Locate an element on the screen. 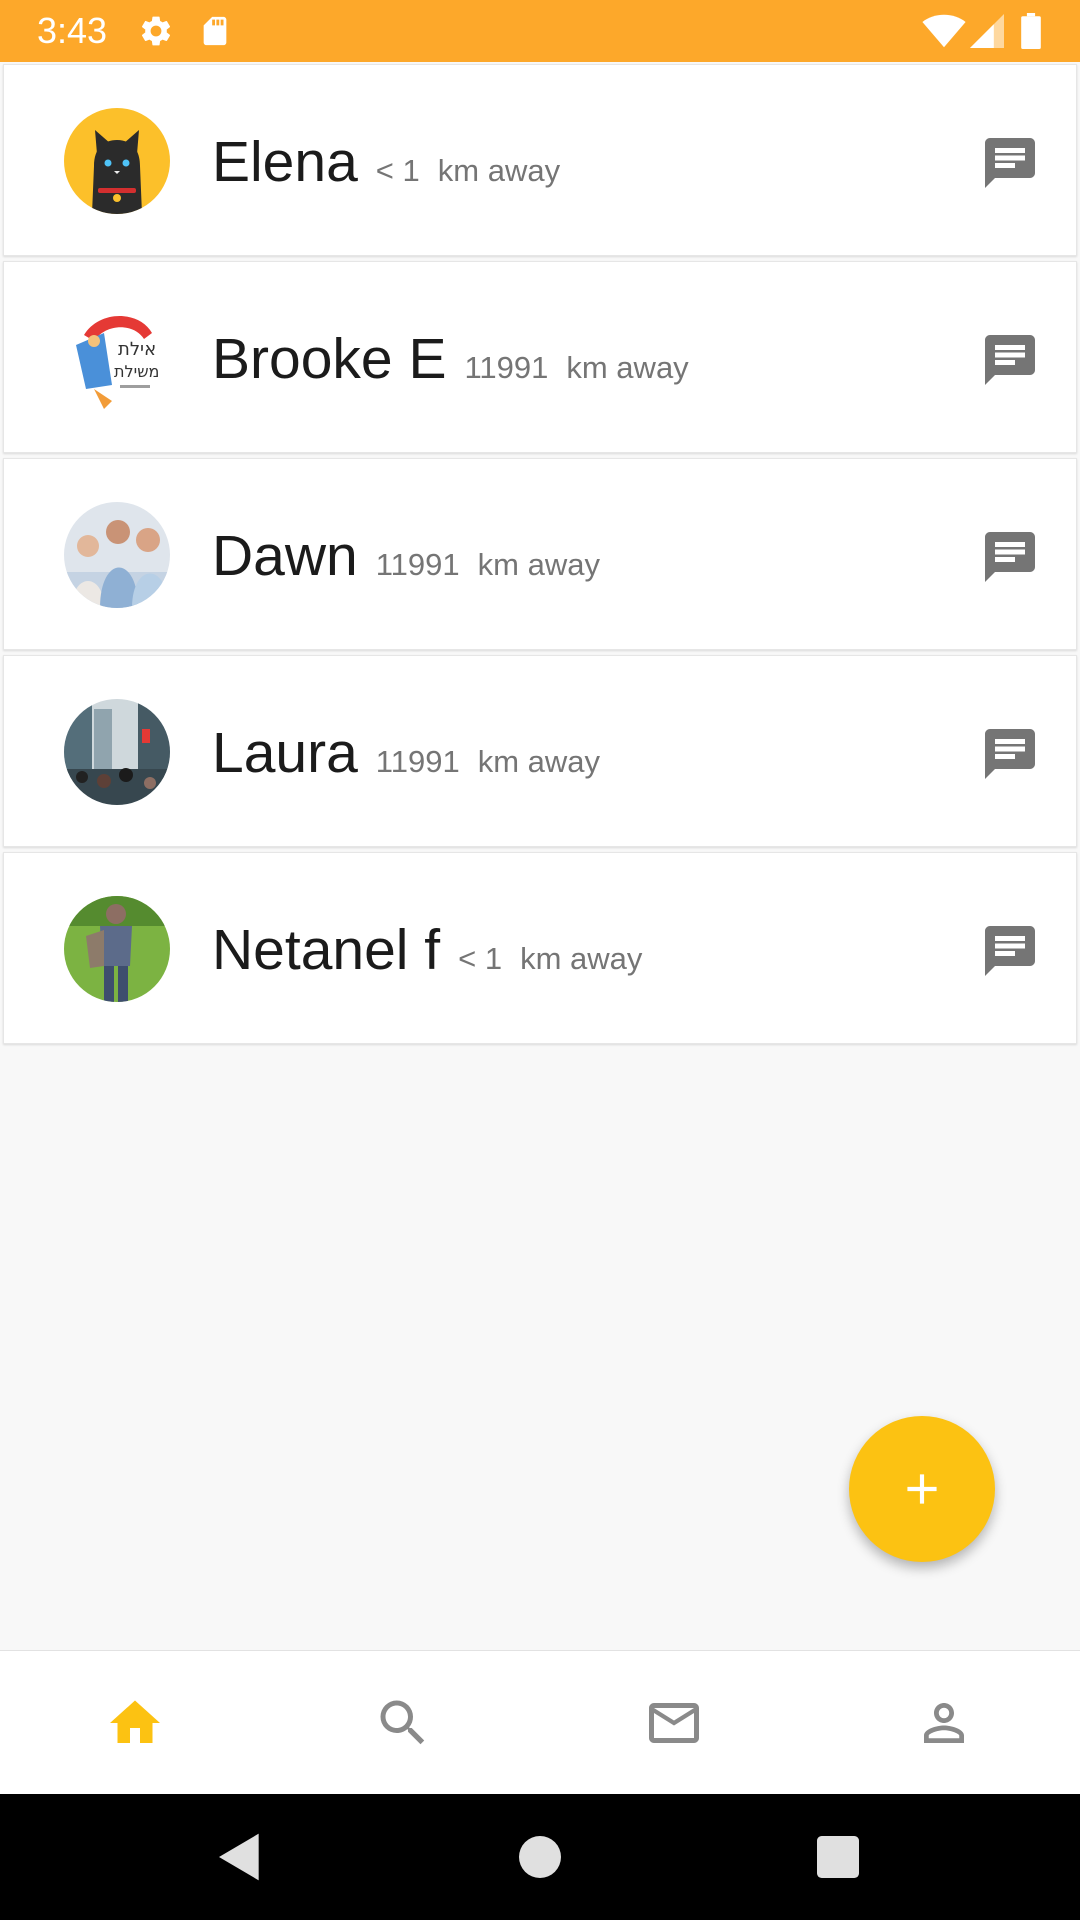 The width and height of the screenshot is (1080, 1920). recents-icon is located at coordinates (838, 1857).